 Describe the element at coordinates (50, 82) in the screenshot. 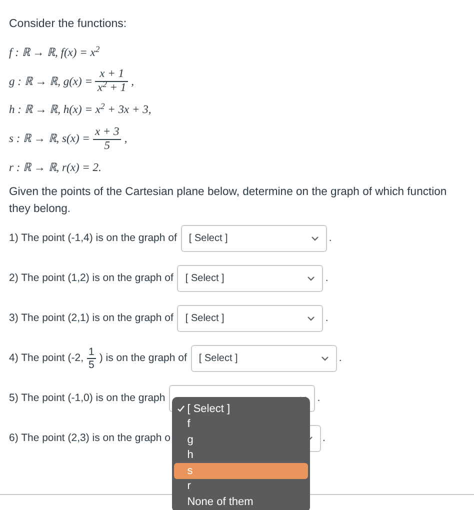

I see `function-definition: g : ℝ → ℝ, g(x) =` at that location.